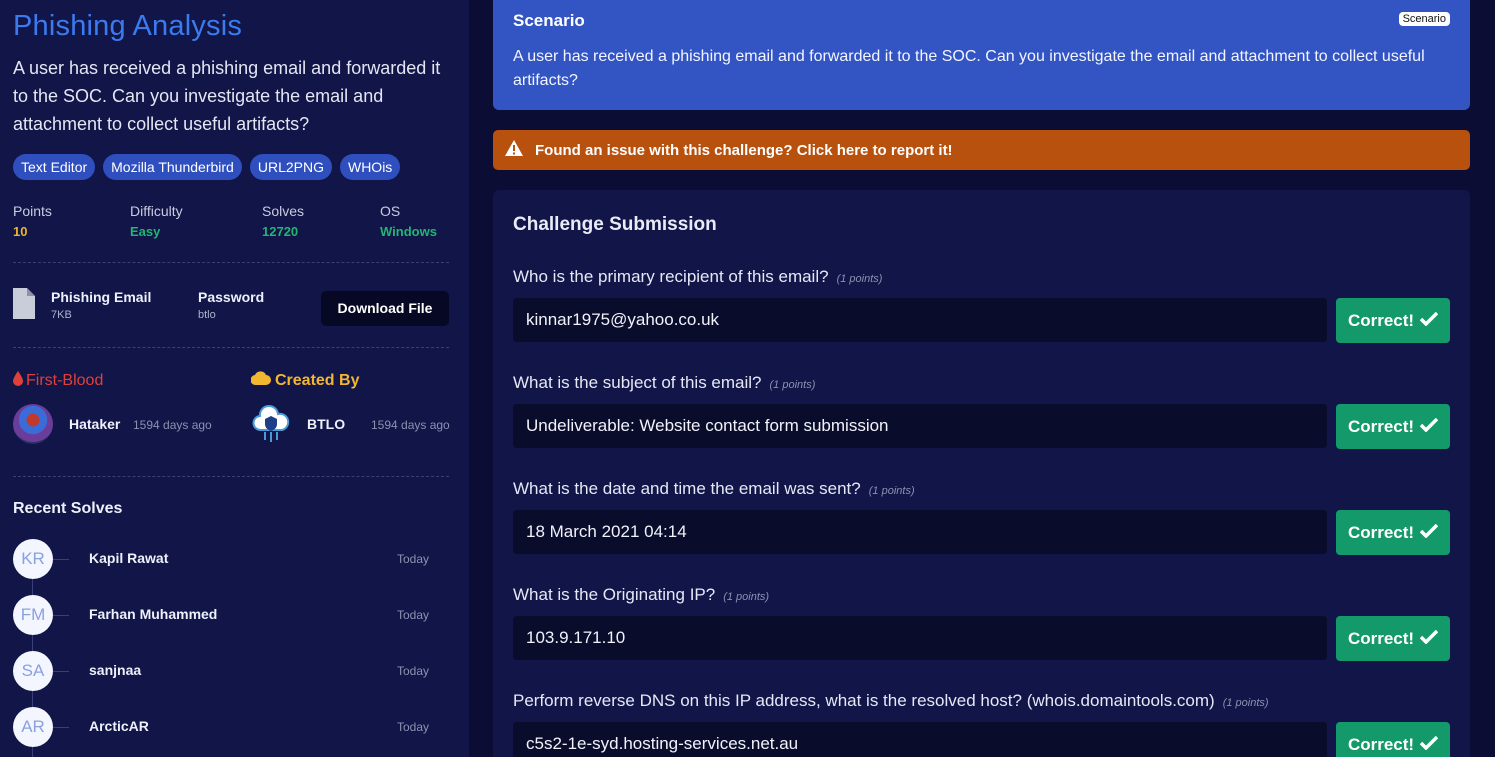  I want to click on stat-value: 12720, so click(280, 231).